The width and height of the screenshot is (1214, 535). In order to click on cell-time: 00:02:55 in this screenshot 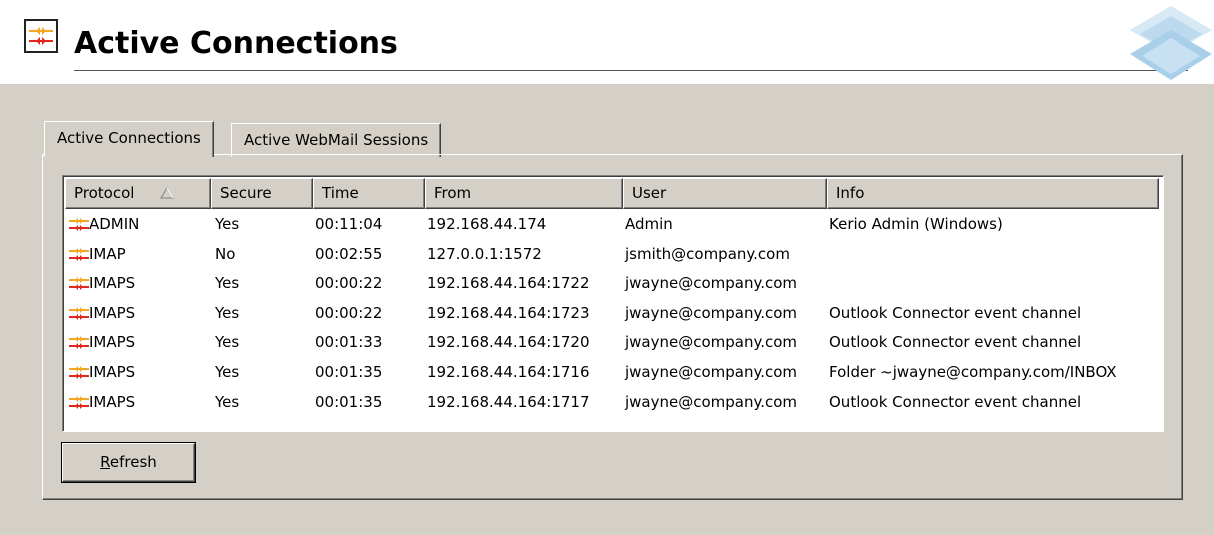, I will do `click(349, 253)`.